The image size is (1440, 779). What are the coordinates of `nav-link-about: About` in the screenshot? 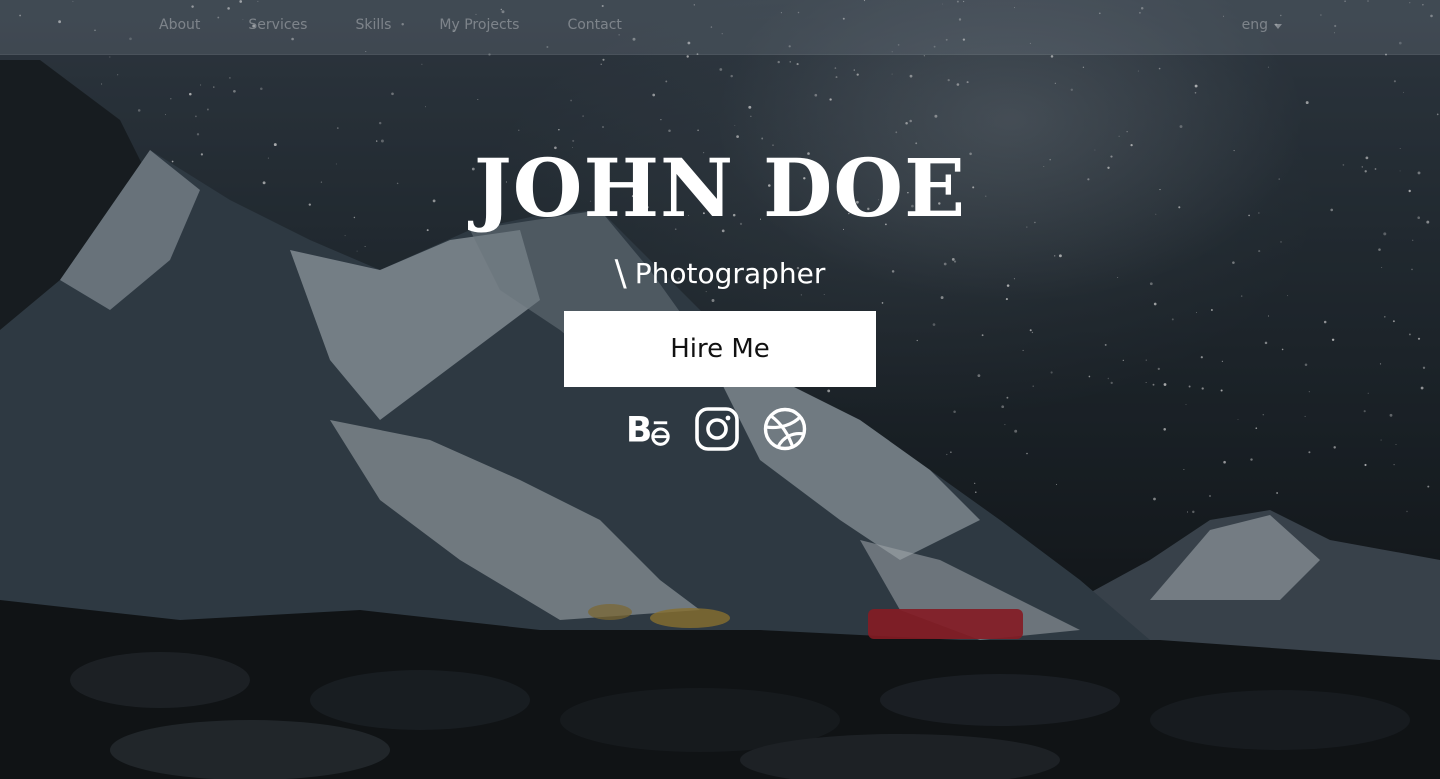 It's located at (179, 25).